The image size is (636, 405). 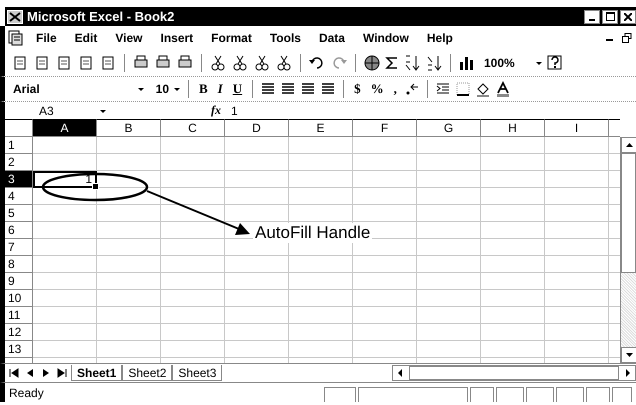 I want to click on fill-color-icon, so click(x=482, y=89).